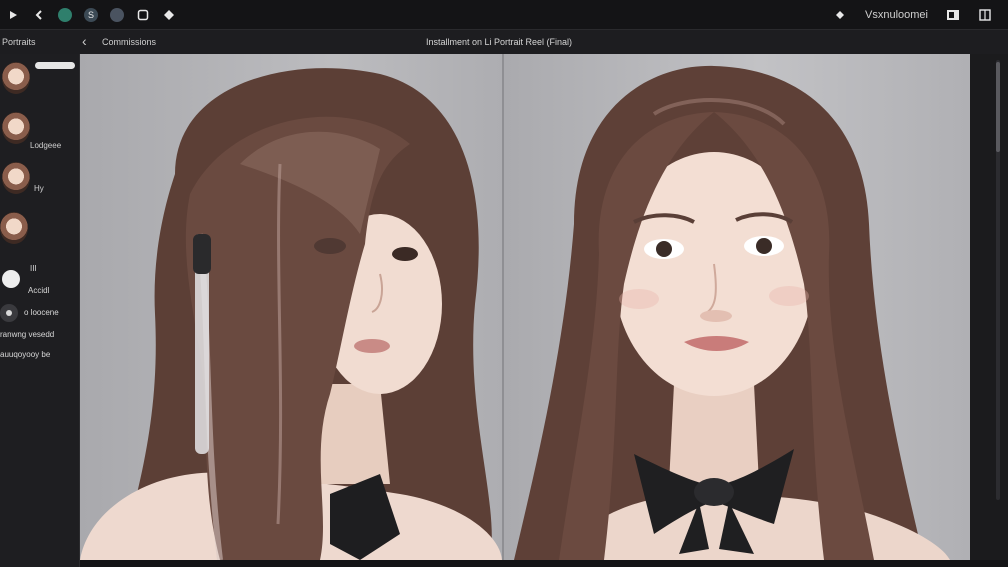  Describe the element at coordinates (39, 15) in the screenshot. I see `back-arrow-icon` at that location.